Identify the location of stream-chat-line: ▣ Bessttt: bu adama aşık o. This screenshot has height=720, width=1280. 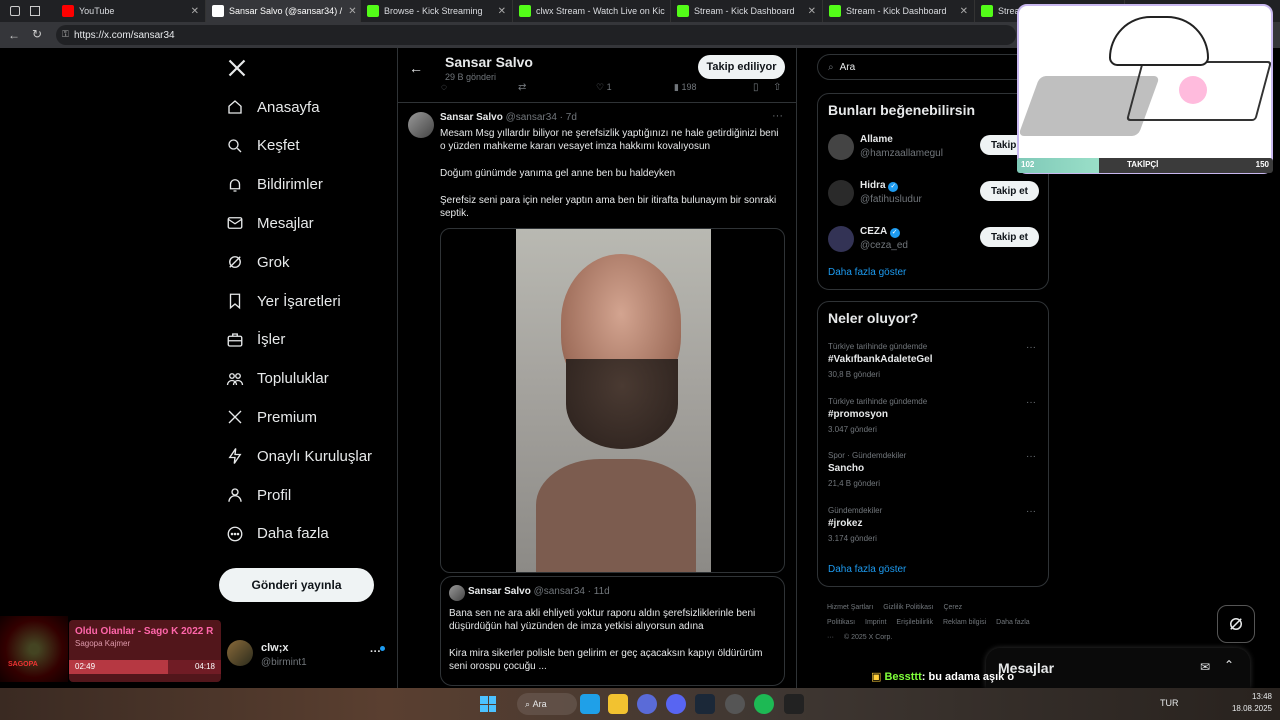
(942, 676).